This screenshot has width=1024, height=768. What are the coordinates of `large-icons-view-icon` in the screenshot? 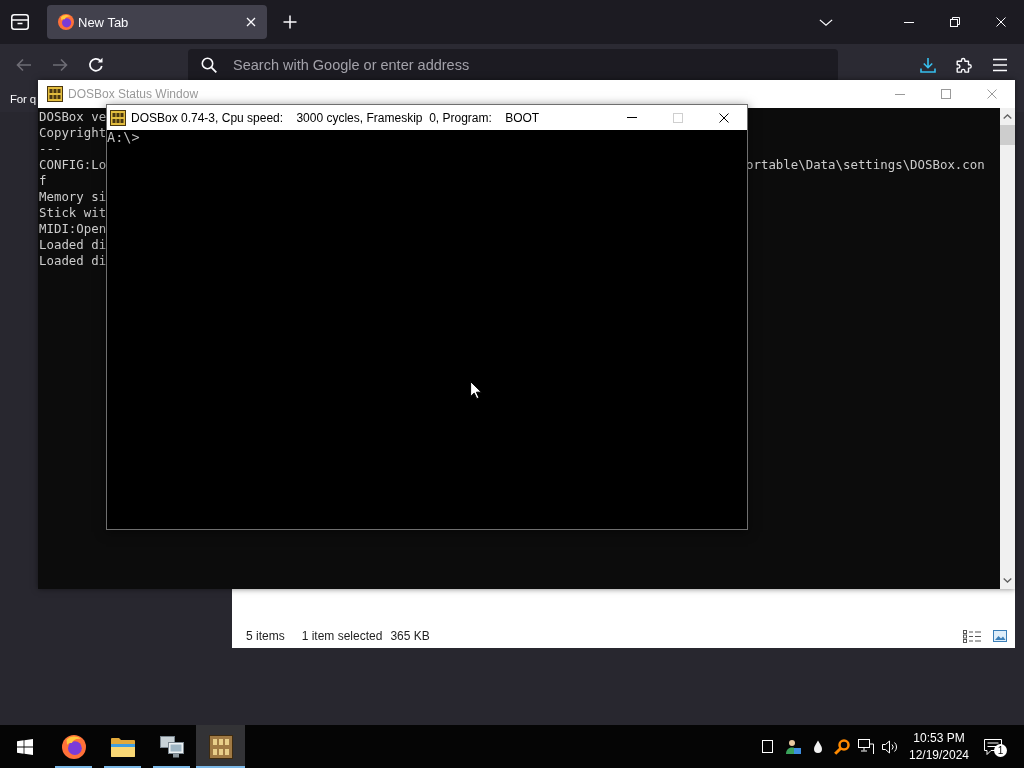 It's located at (1000, 636).